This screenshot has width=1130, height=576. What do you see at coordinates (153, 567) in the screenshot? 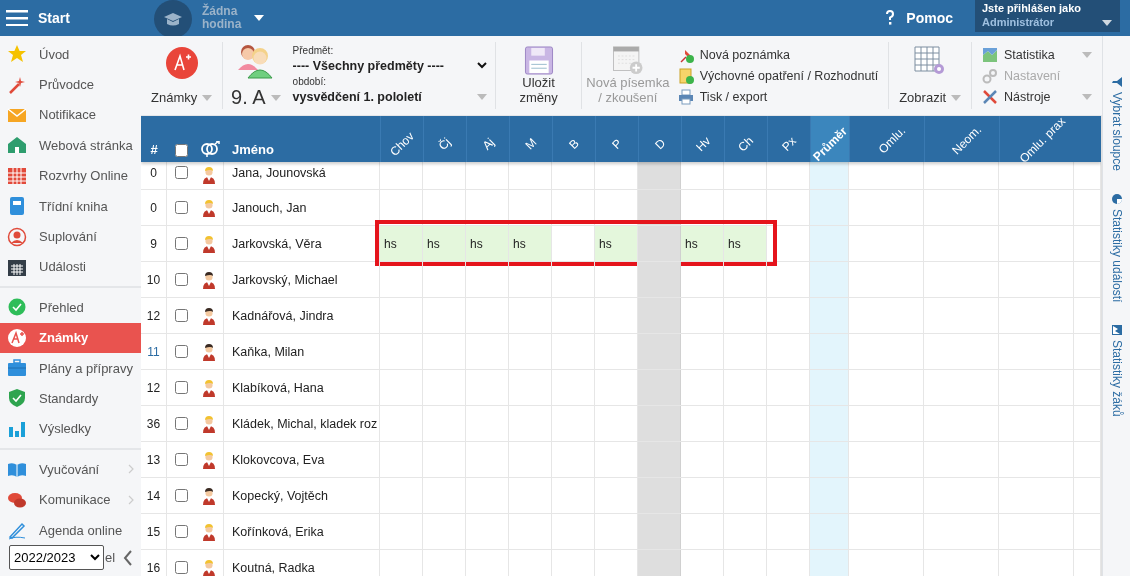
I see `row-number: 16` at bounding box center [153, 567].